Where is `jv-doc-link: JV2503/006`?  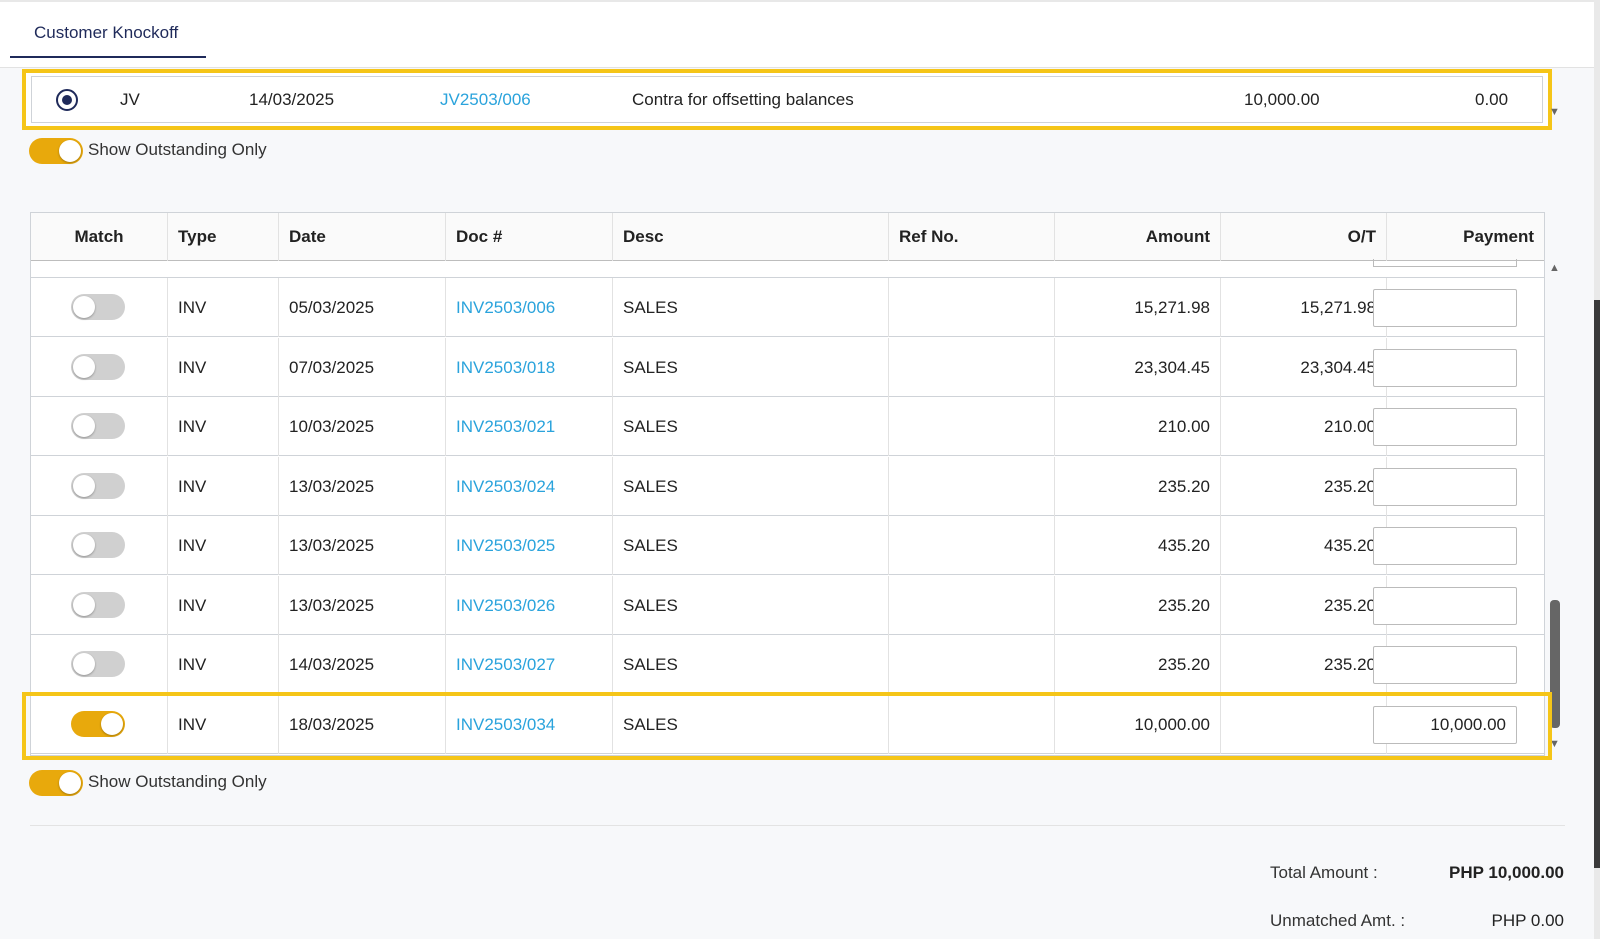
jv-doc-link: JV2503/006 is located at coordinates (485, 100).